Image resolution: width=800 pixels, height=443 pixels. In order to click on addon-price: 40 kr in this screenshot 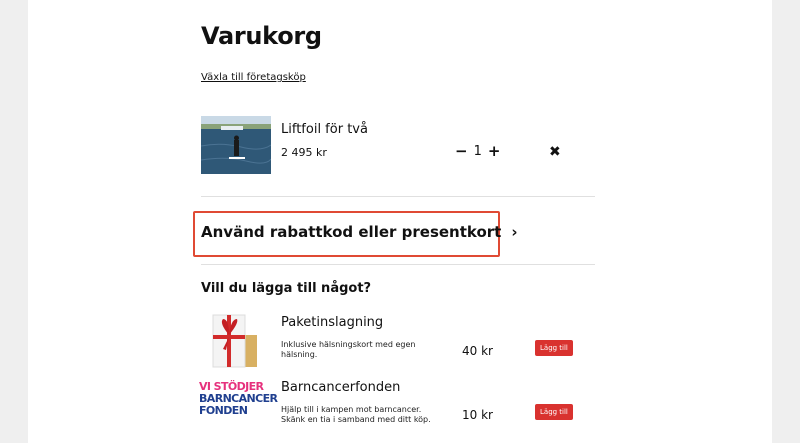, I will do `click(477, 351)`.